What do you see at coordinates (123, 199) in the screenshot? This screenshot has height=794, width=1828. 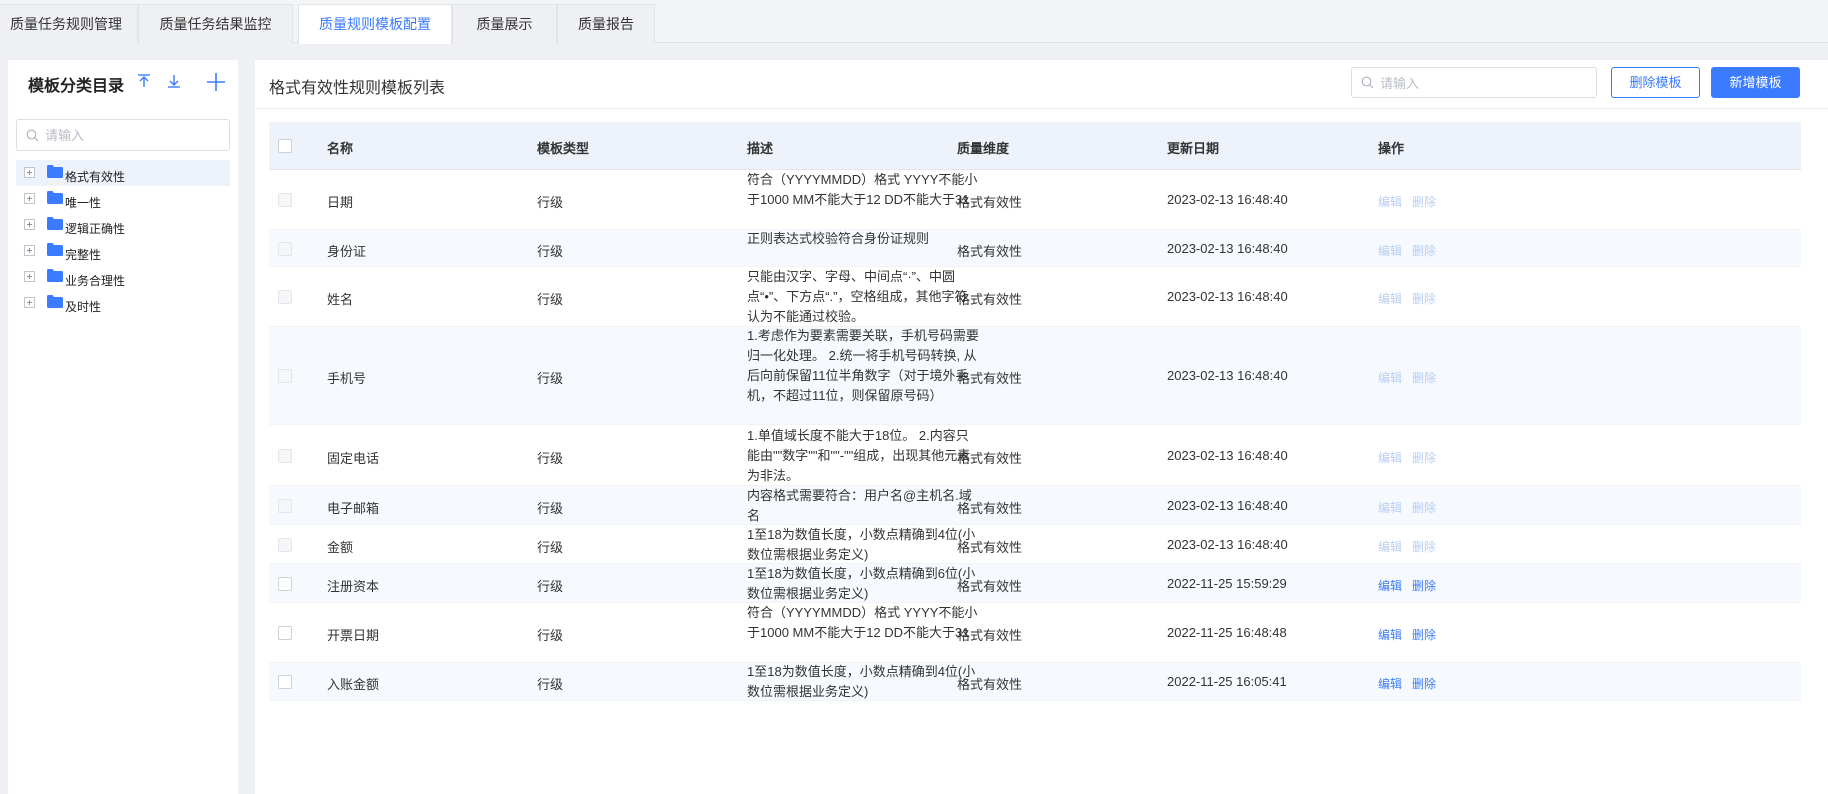 I see `tree-item: 唯一性` at bounding box center [123, 199].